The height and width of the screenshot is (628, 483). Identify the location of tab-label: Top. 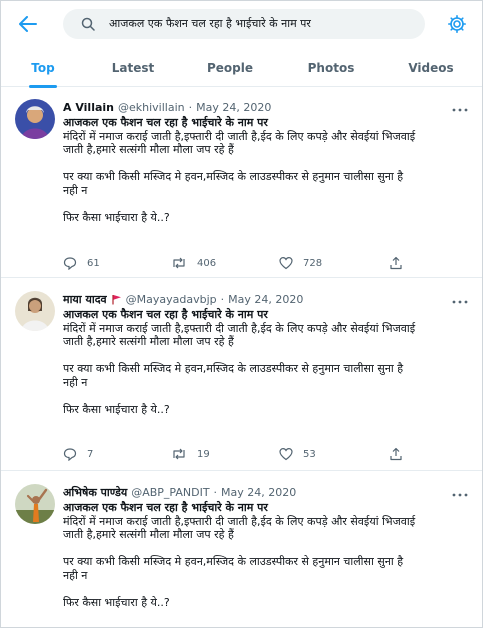
(43, 68).